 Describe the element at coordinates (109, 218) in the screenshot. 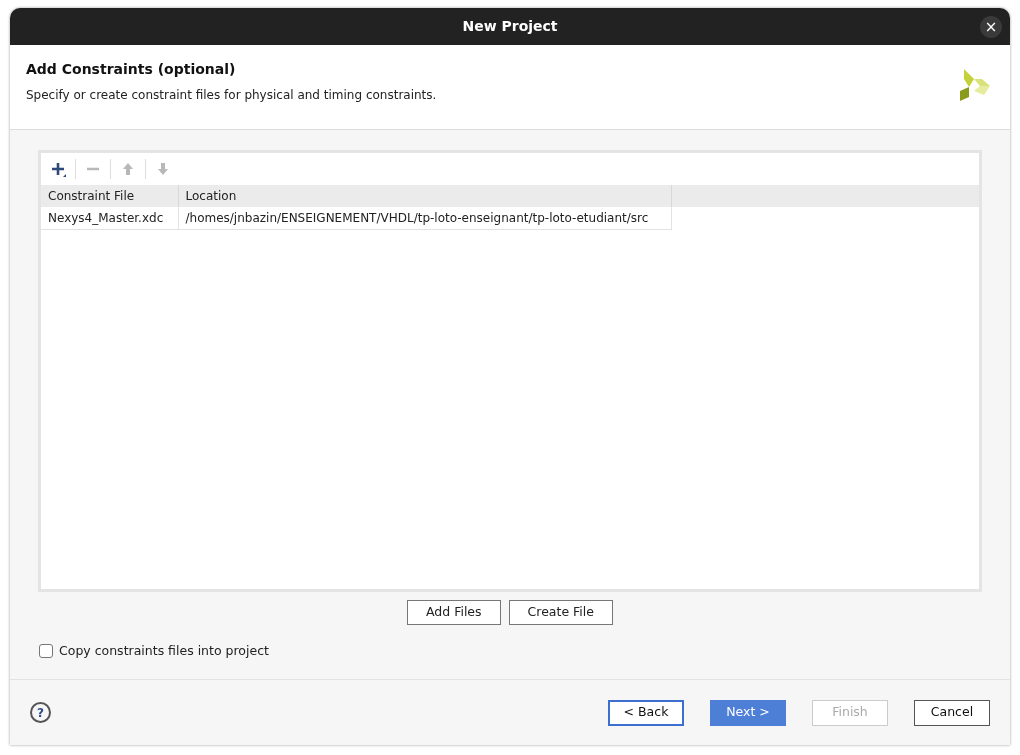

I see `table-cell: Nexys4_Master.xdc` at that location.